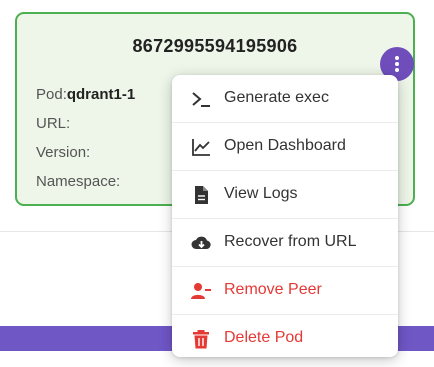 Image resolution: width=434 pixels, height=367 pixels. What do you see at coordinates (201, 99) in the screenshot?
I see `terminal-icon` at bounding box center [201, 99].